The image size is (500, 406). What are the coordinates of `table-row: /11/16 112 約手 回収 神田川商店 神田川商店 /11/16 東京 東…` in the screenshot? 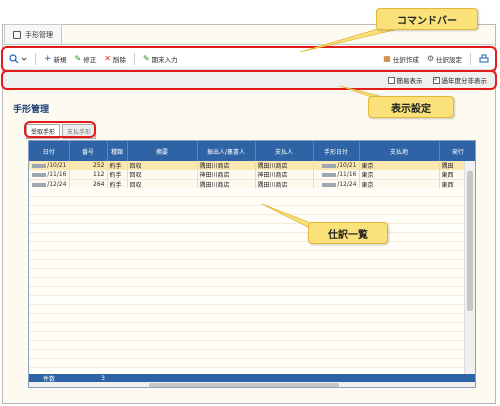 It's located at (252, 175).